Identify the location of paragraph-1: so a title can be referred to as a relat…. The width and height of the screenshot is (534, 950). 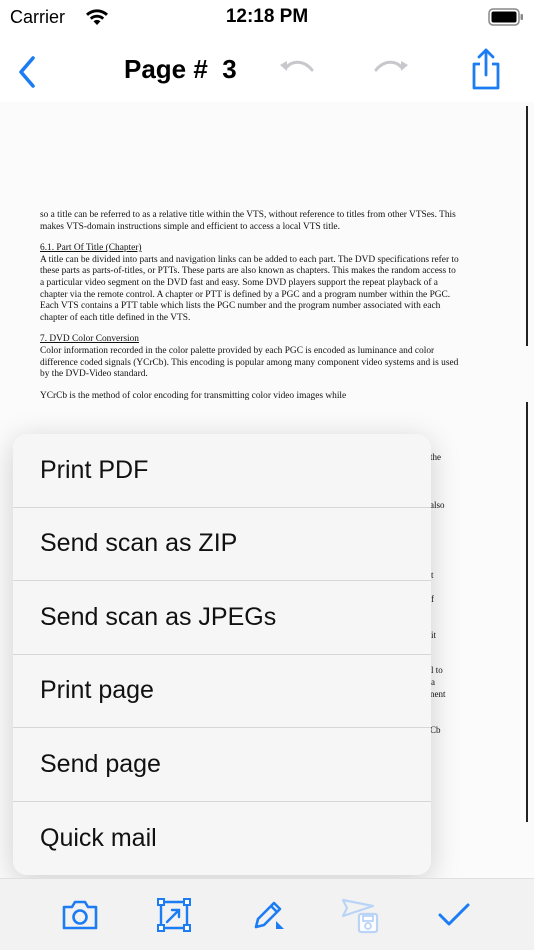
(248, 221).